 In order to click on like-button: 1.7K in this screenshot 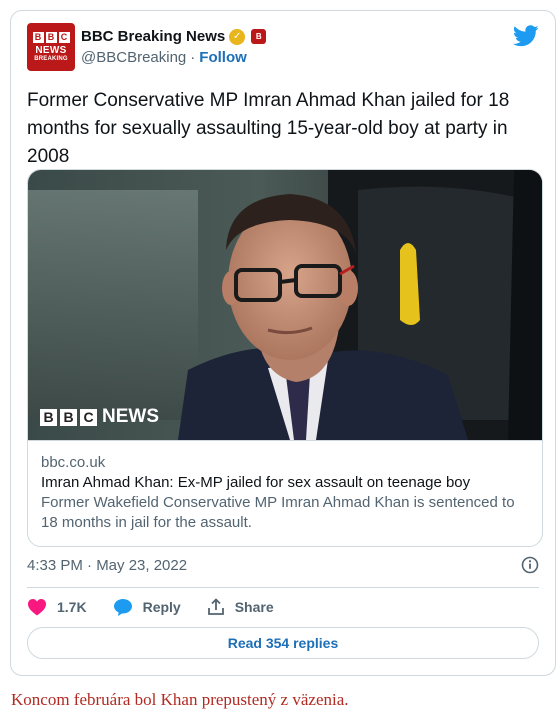, I will do `click(57, 607)`.